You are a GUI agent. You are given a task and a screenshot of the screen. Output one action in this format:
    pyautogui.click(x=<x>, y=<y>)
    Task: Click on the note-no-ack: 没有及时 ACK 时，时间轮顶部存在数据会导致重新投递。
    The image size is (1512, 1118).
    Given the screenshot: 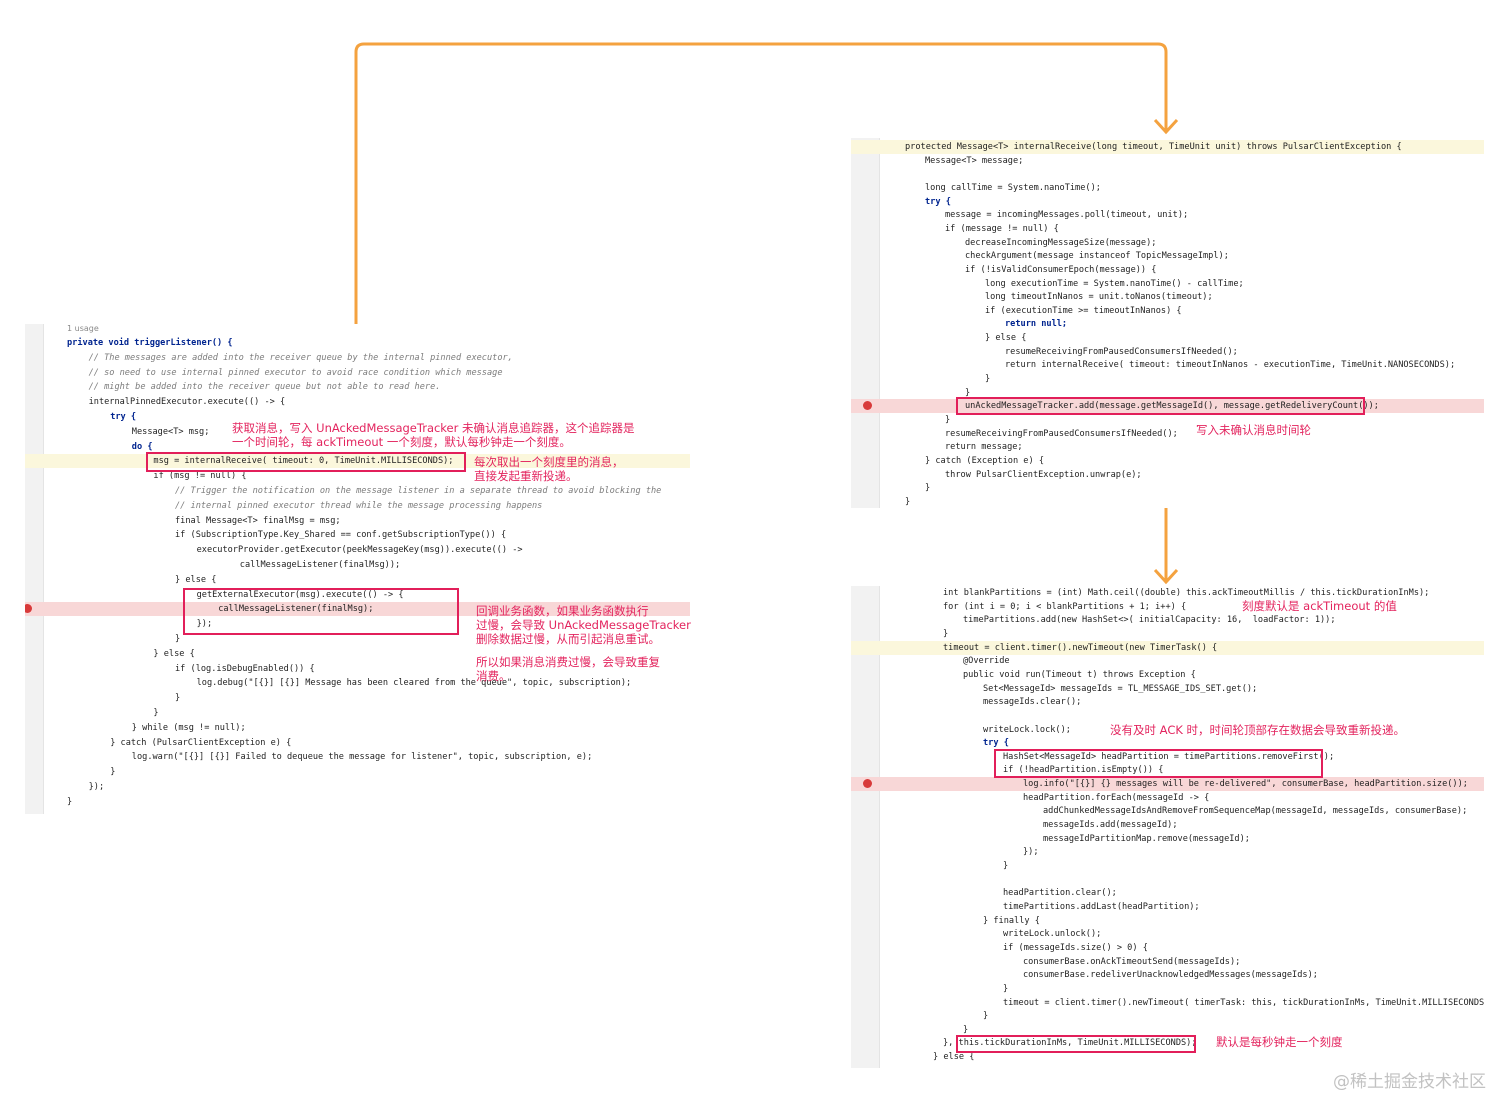 What is the action you would take?
    pyautogui.click(x=1258, y=730)
    